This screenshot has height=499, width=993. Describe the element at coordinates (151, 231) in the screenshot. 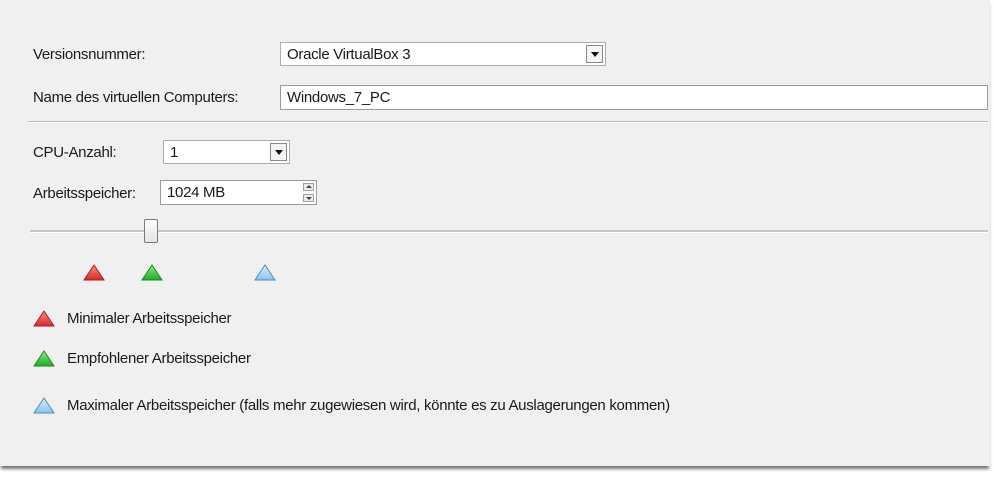

I see `memory-slider-thumb` at that location.